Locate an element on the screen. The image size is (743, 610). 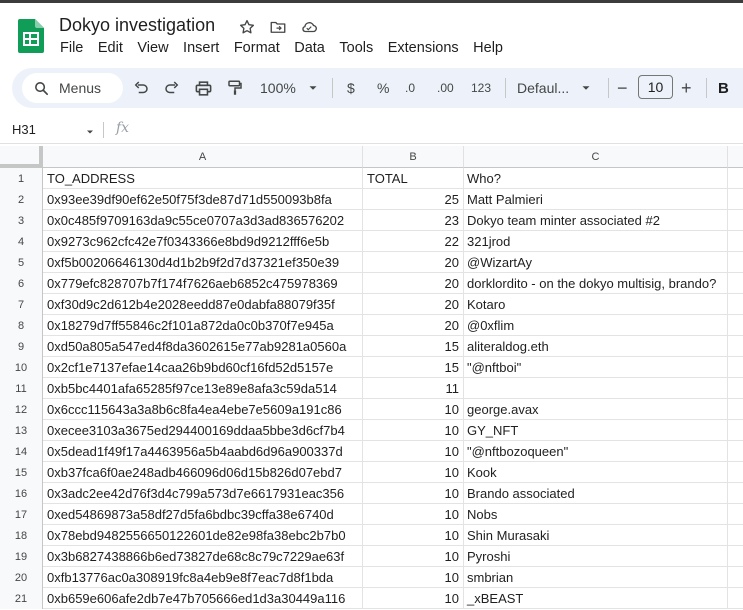
row-header: 14 is located at coordinates (21, 451).